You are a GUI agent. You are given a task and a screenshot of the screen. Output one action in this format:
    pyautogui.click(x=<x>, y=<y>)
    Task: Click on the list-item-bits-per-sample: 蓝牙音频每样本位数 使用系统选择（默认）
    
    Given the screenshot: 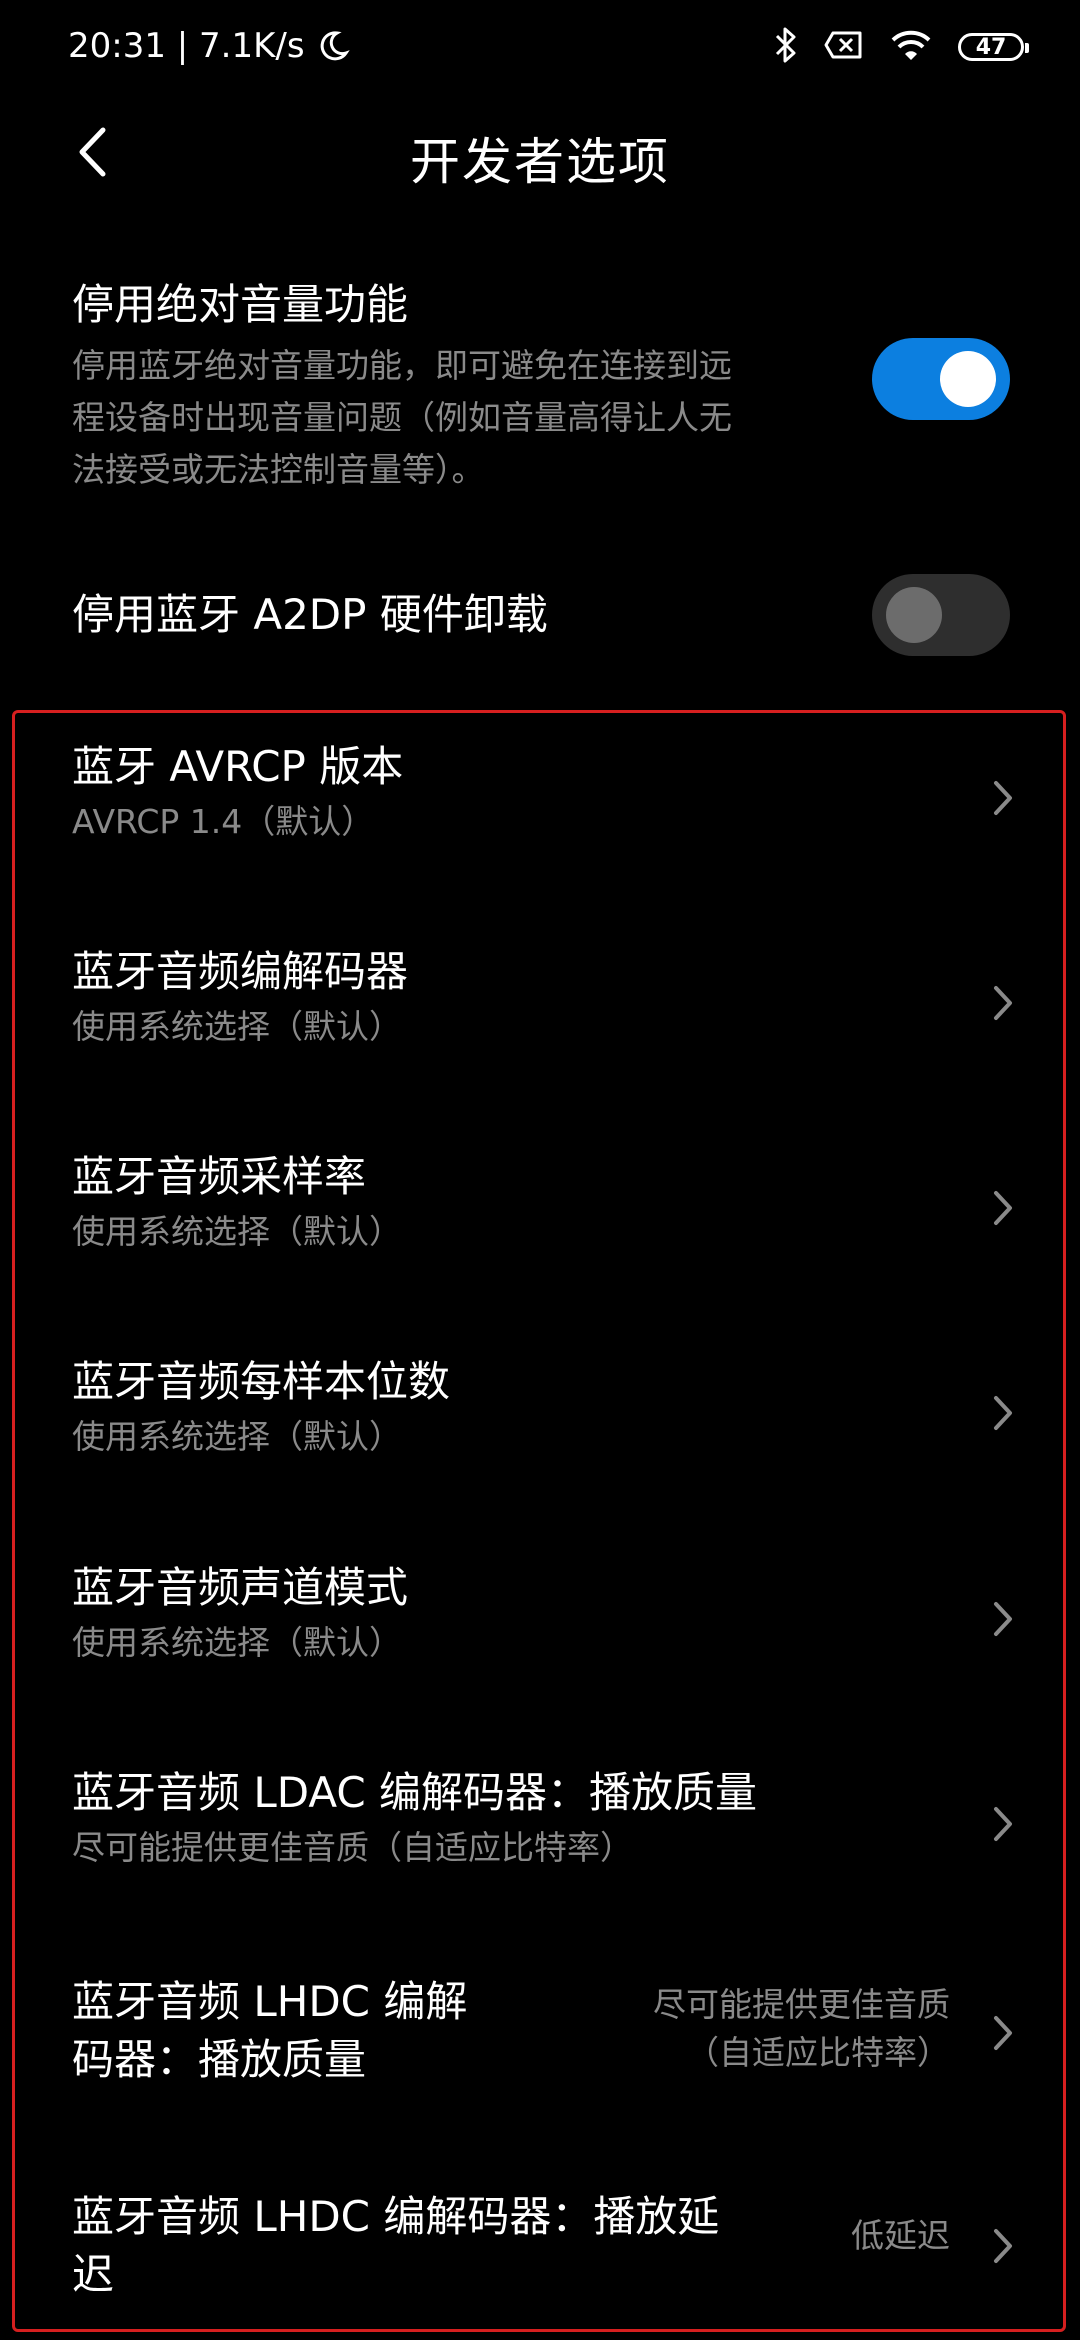 What is the action you would take?
    pyautogui.click(x=540, y=1415)
    